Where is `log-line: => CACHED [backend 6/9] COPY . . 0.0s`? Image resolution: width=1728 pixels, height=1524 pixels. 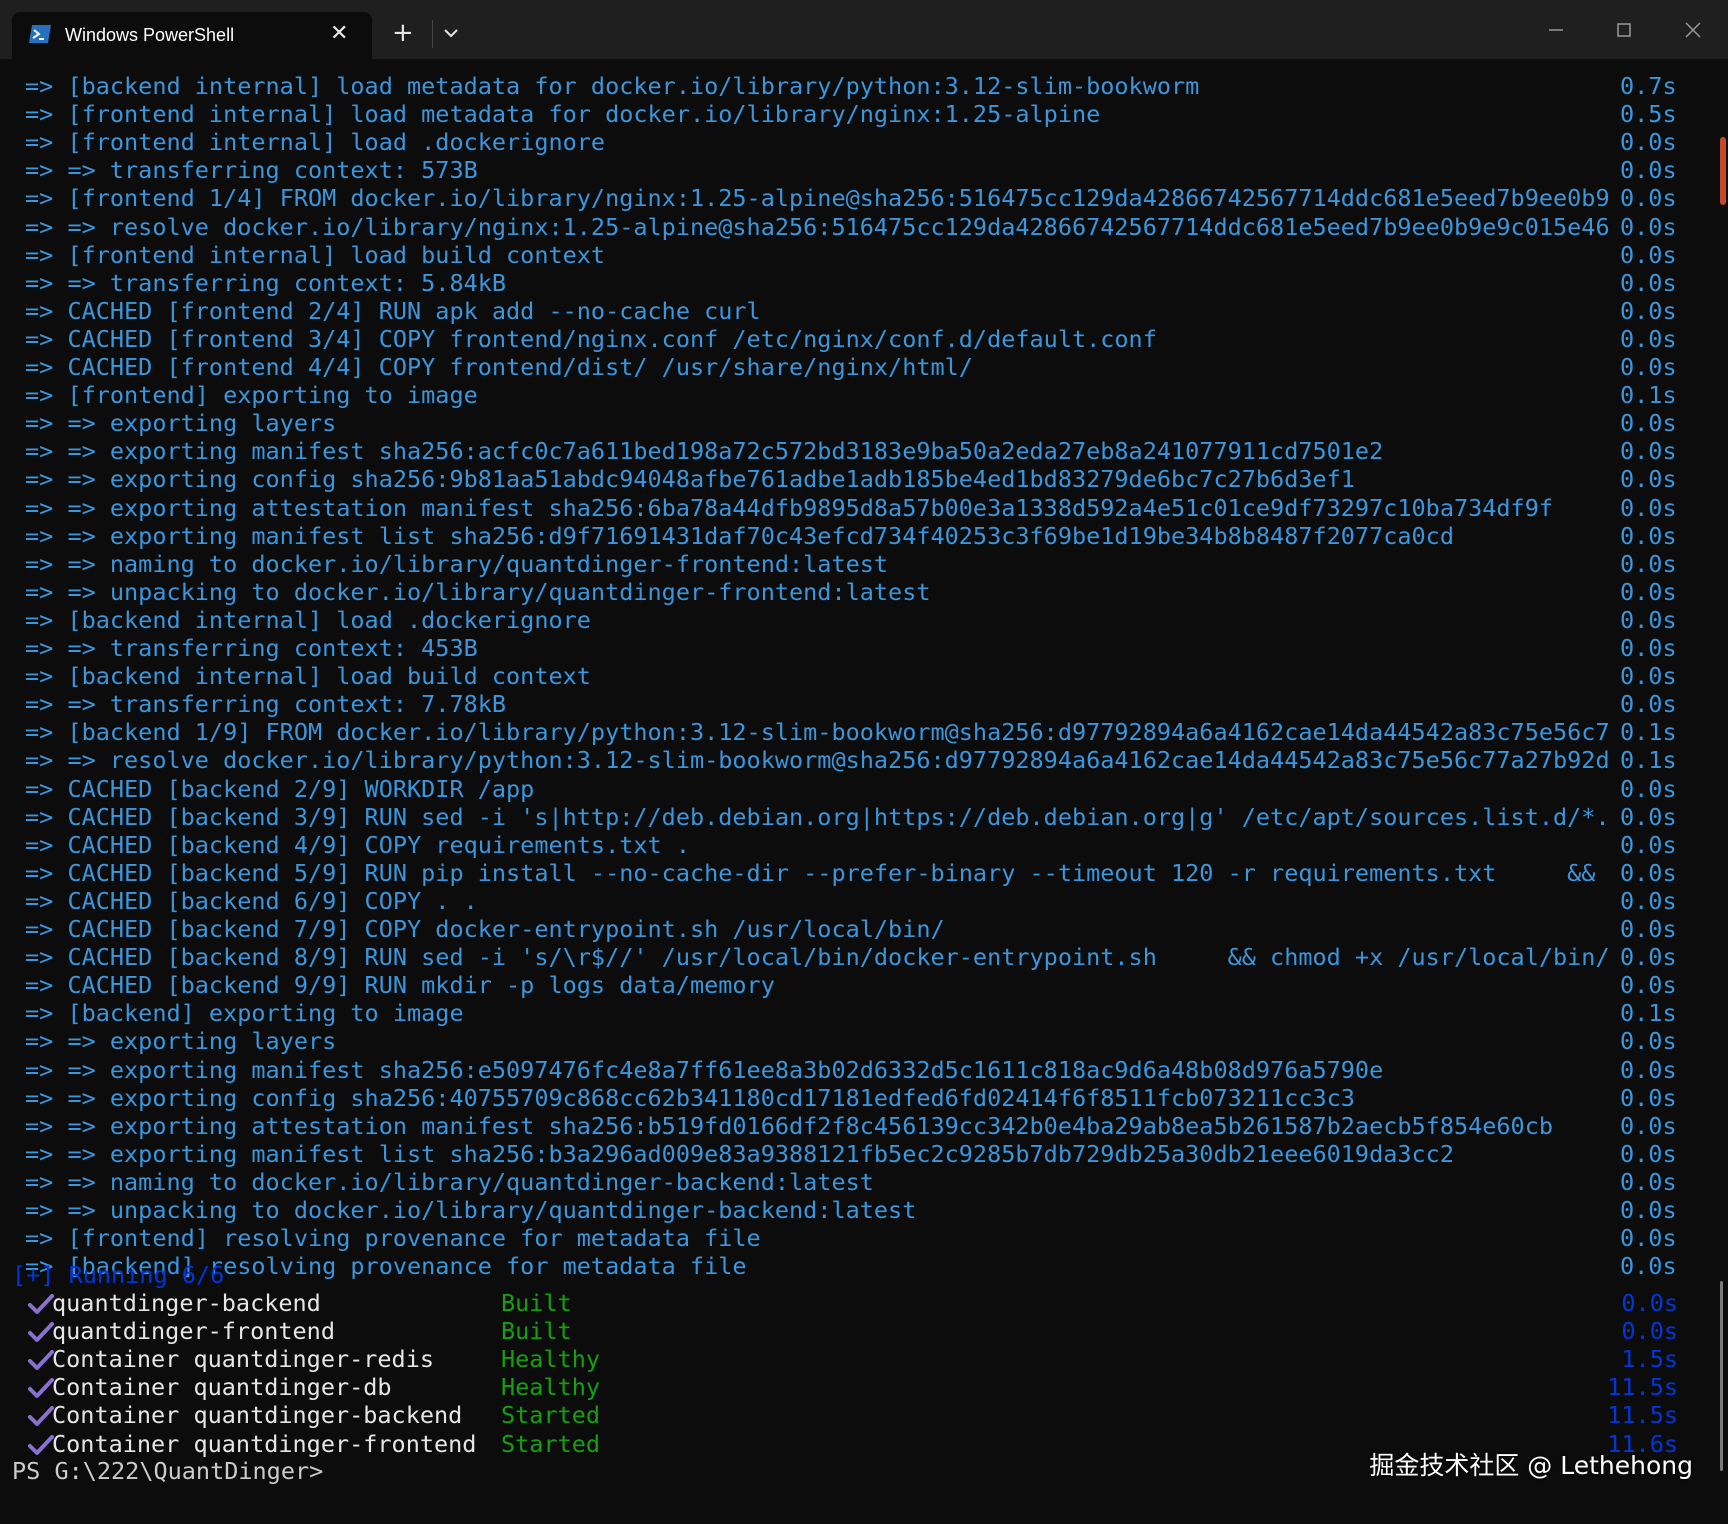 log-line: => CACHED [backend 6/9] COPY . . 0.0s is located at coordinates (864, 901).